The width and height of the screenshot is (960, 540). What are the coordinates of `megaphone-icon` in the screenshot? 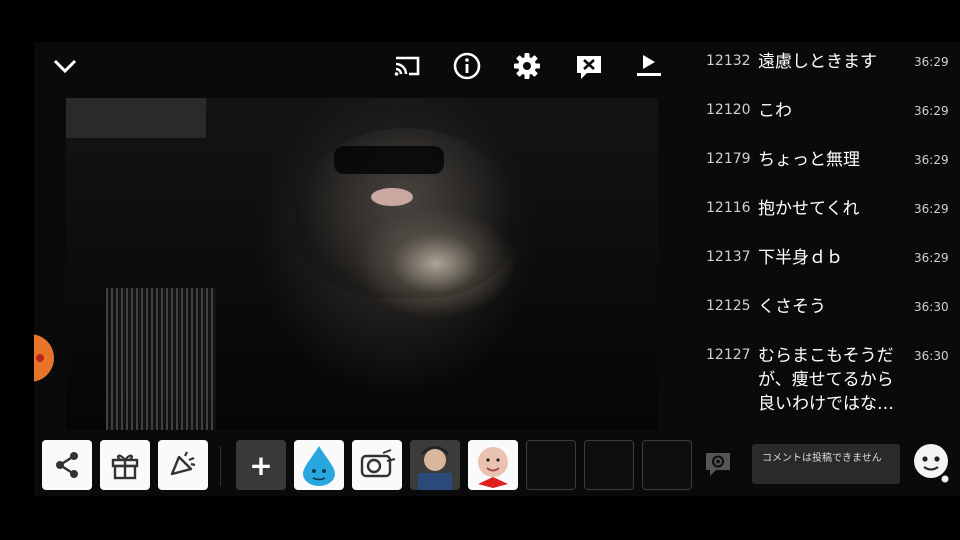 It's located at (183, 463).